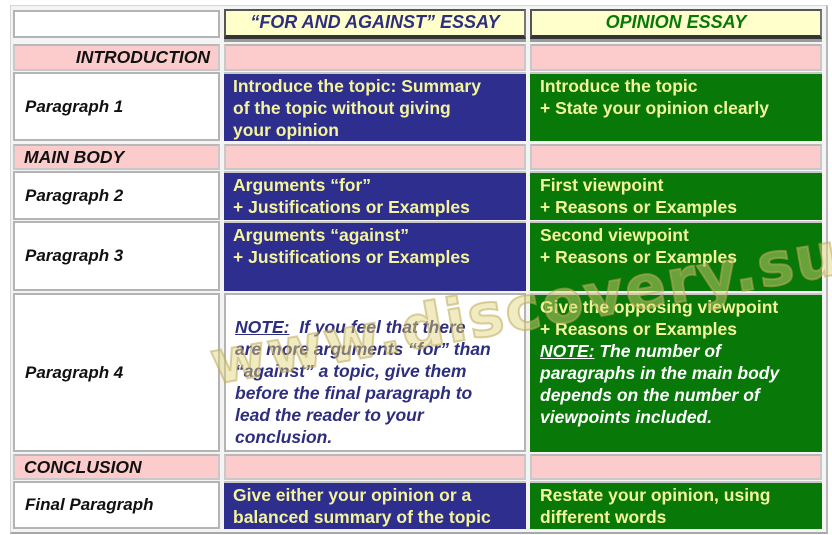 The width and height of the screenshot is (832, 535). What do you see at coordinates (116, 57) in the screenshot?
I see `section-introduction: INTRODUCTION` at bounding box center [116, 57].